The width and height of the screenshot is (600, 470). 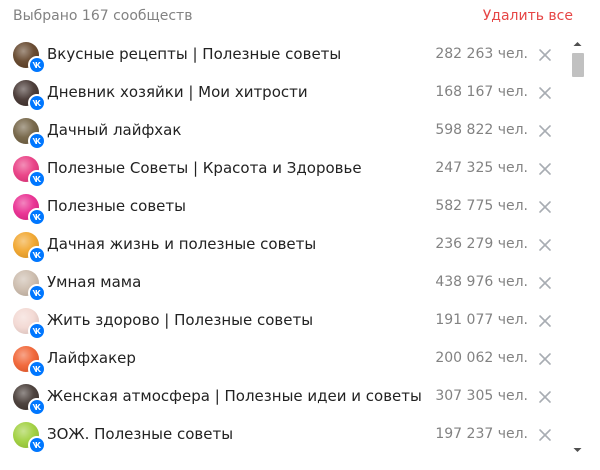 What do you see at coordinates (204, 168) in the screenshot?
I see `community-name: Полезные Советы | Красота и Здоровье` at bounding box center [204, 168].